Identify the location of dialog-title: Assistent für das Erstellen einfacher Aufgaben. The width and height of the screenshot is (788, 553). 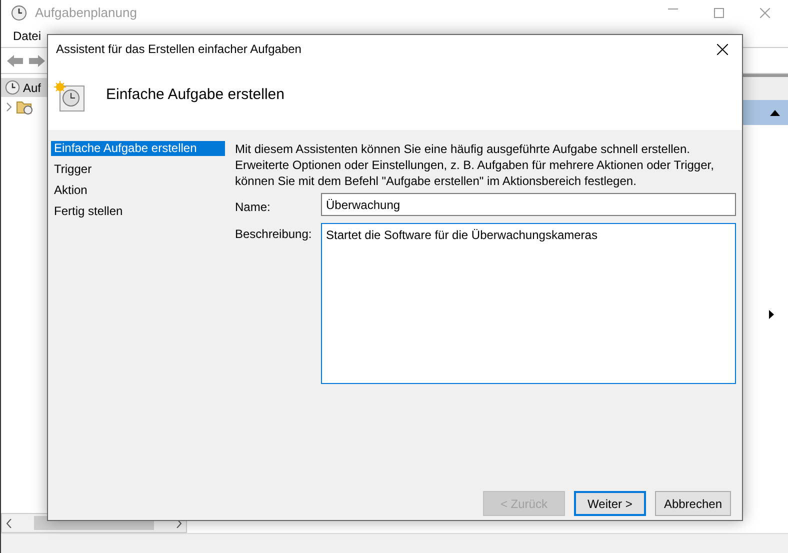
(179, 49).